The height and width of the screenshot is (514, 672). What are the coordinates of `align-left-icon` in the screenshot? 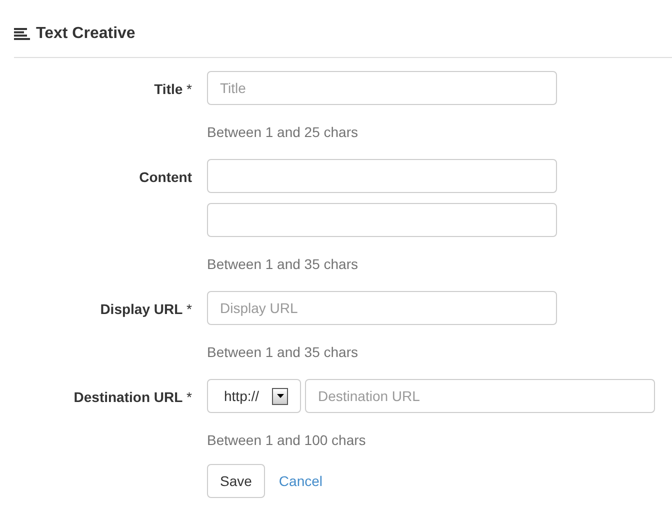 It's located at (22, 34).